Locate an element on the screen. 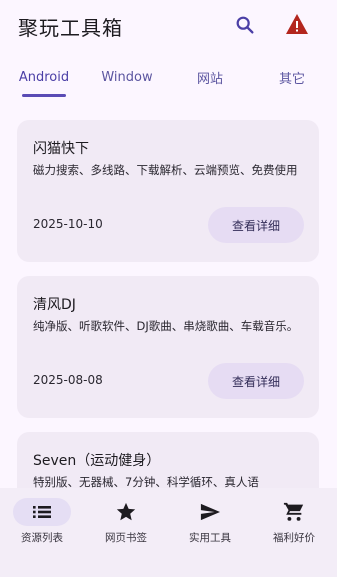 This screenshot has width=337, height=577. warning-icon is located at coordinates (297, 24).